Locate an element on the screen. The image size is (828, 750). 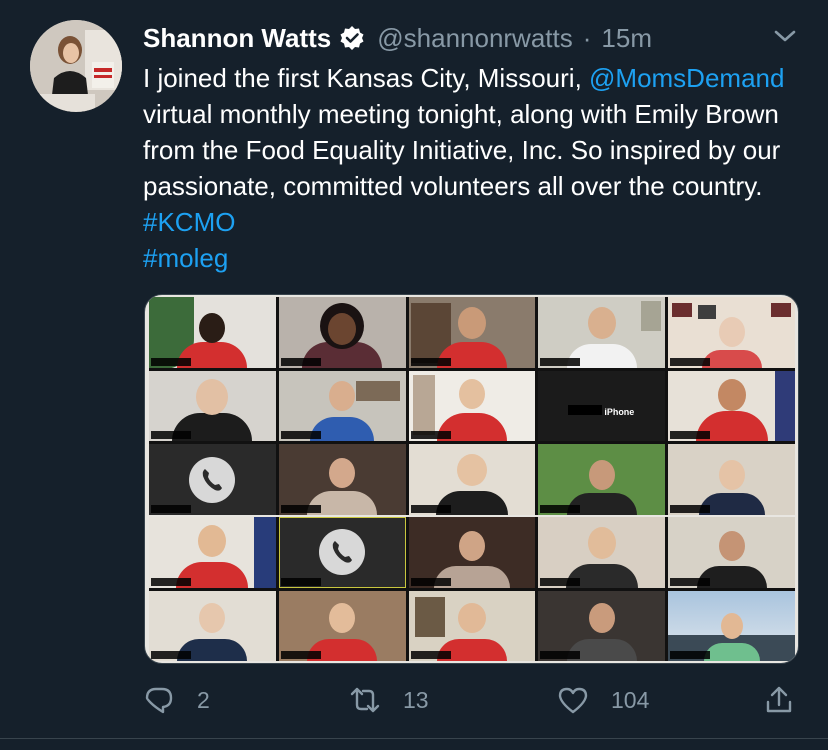
retweet-button: 13 is located at coordinates (389, 700).